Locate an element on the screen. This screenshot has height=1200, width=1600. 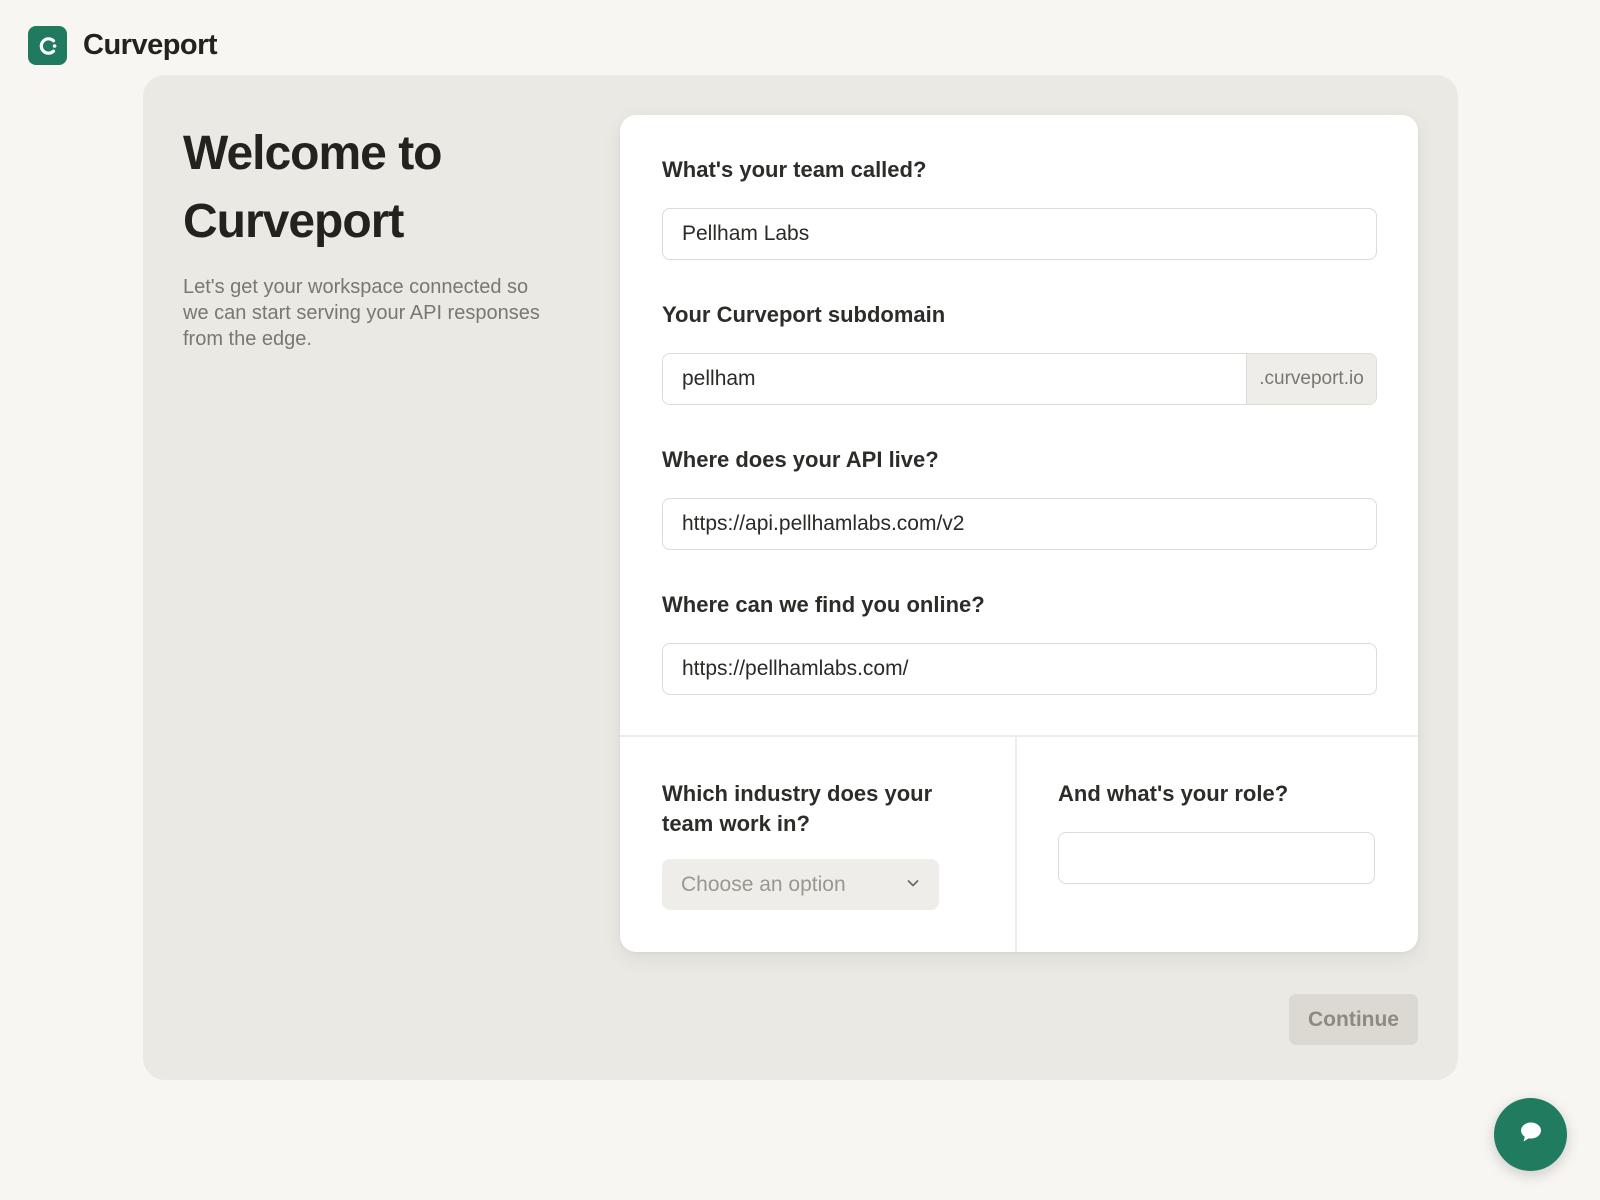
api-url-label: Where does your API live? is located at coordinates (800, 459).